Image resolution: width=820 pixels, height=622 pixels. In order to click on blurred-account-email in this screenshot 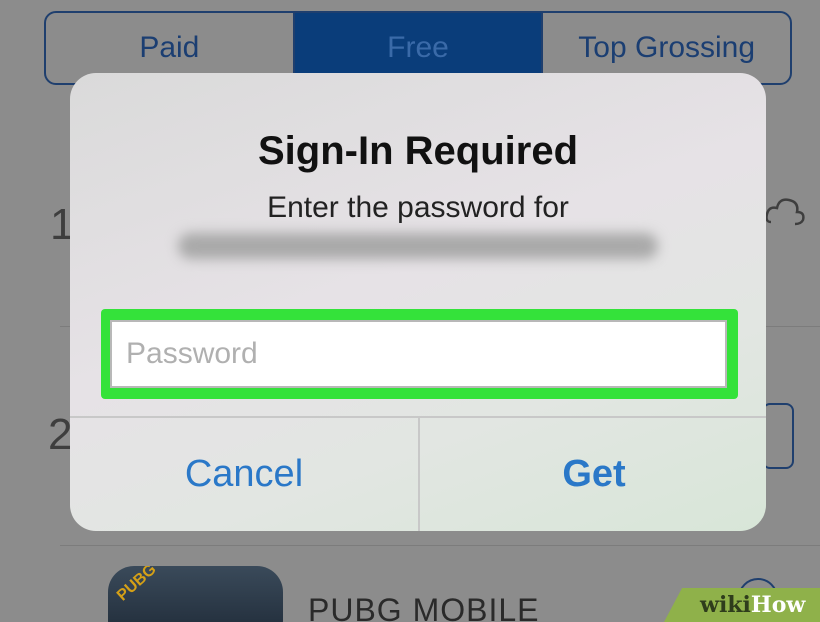, I will do `click(418, 246)`.